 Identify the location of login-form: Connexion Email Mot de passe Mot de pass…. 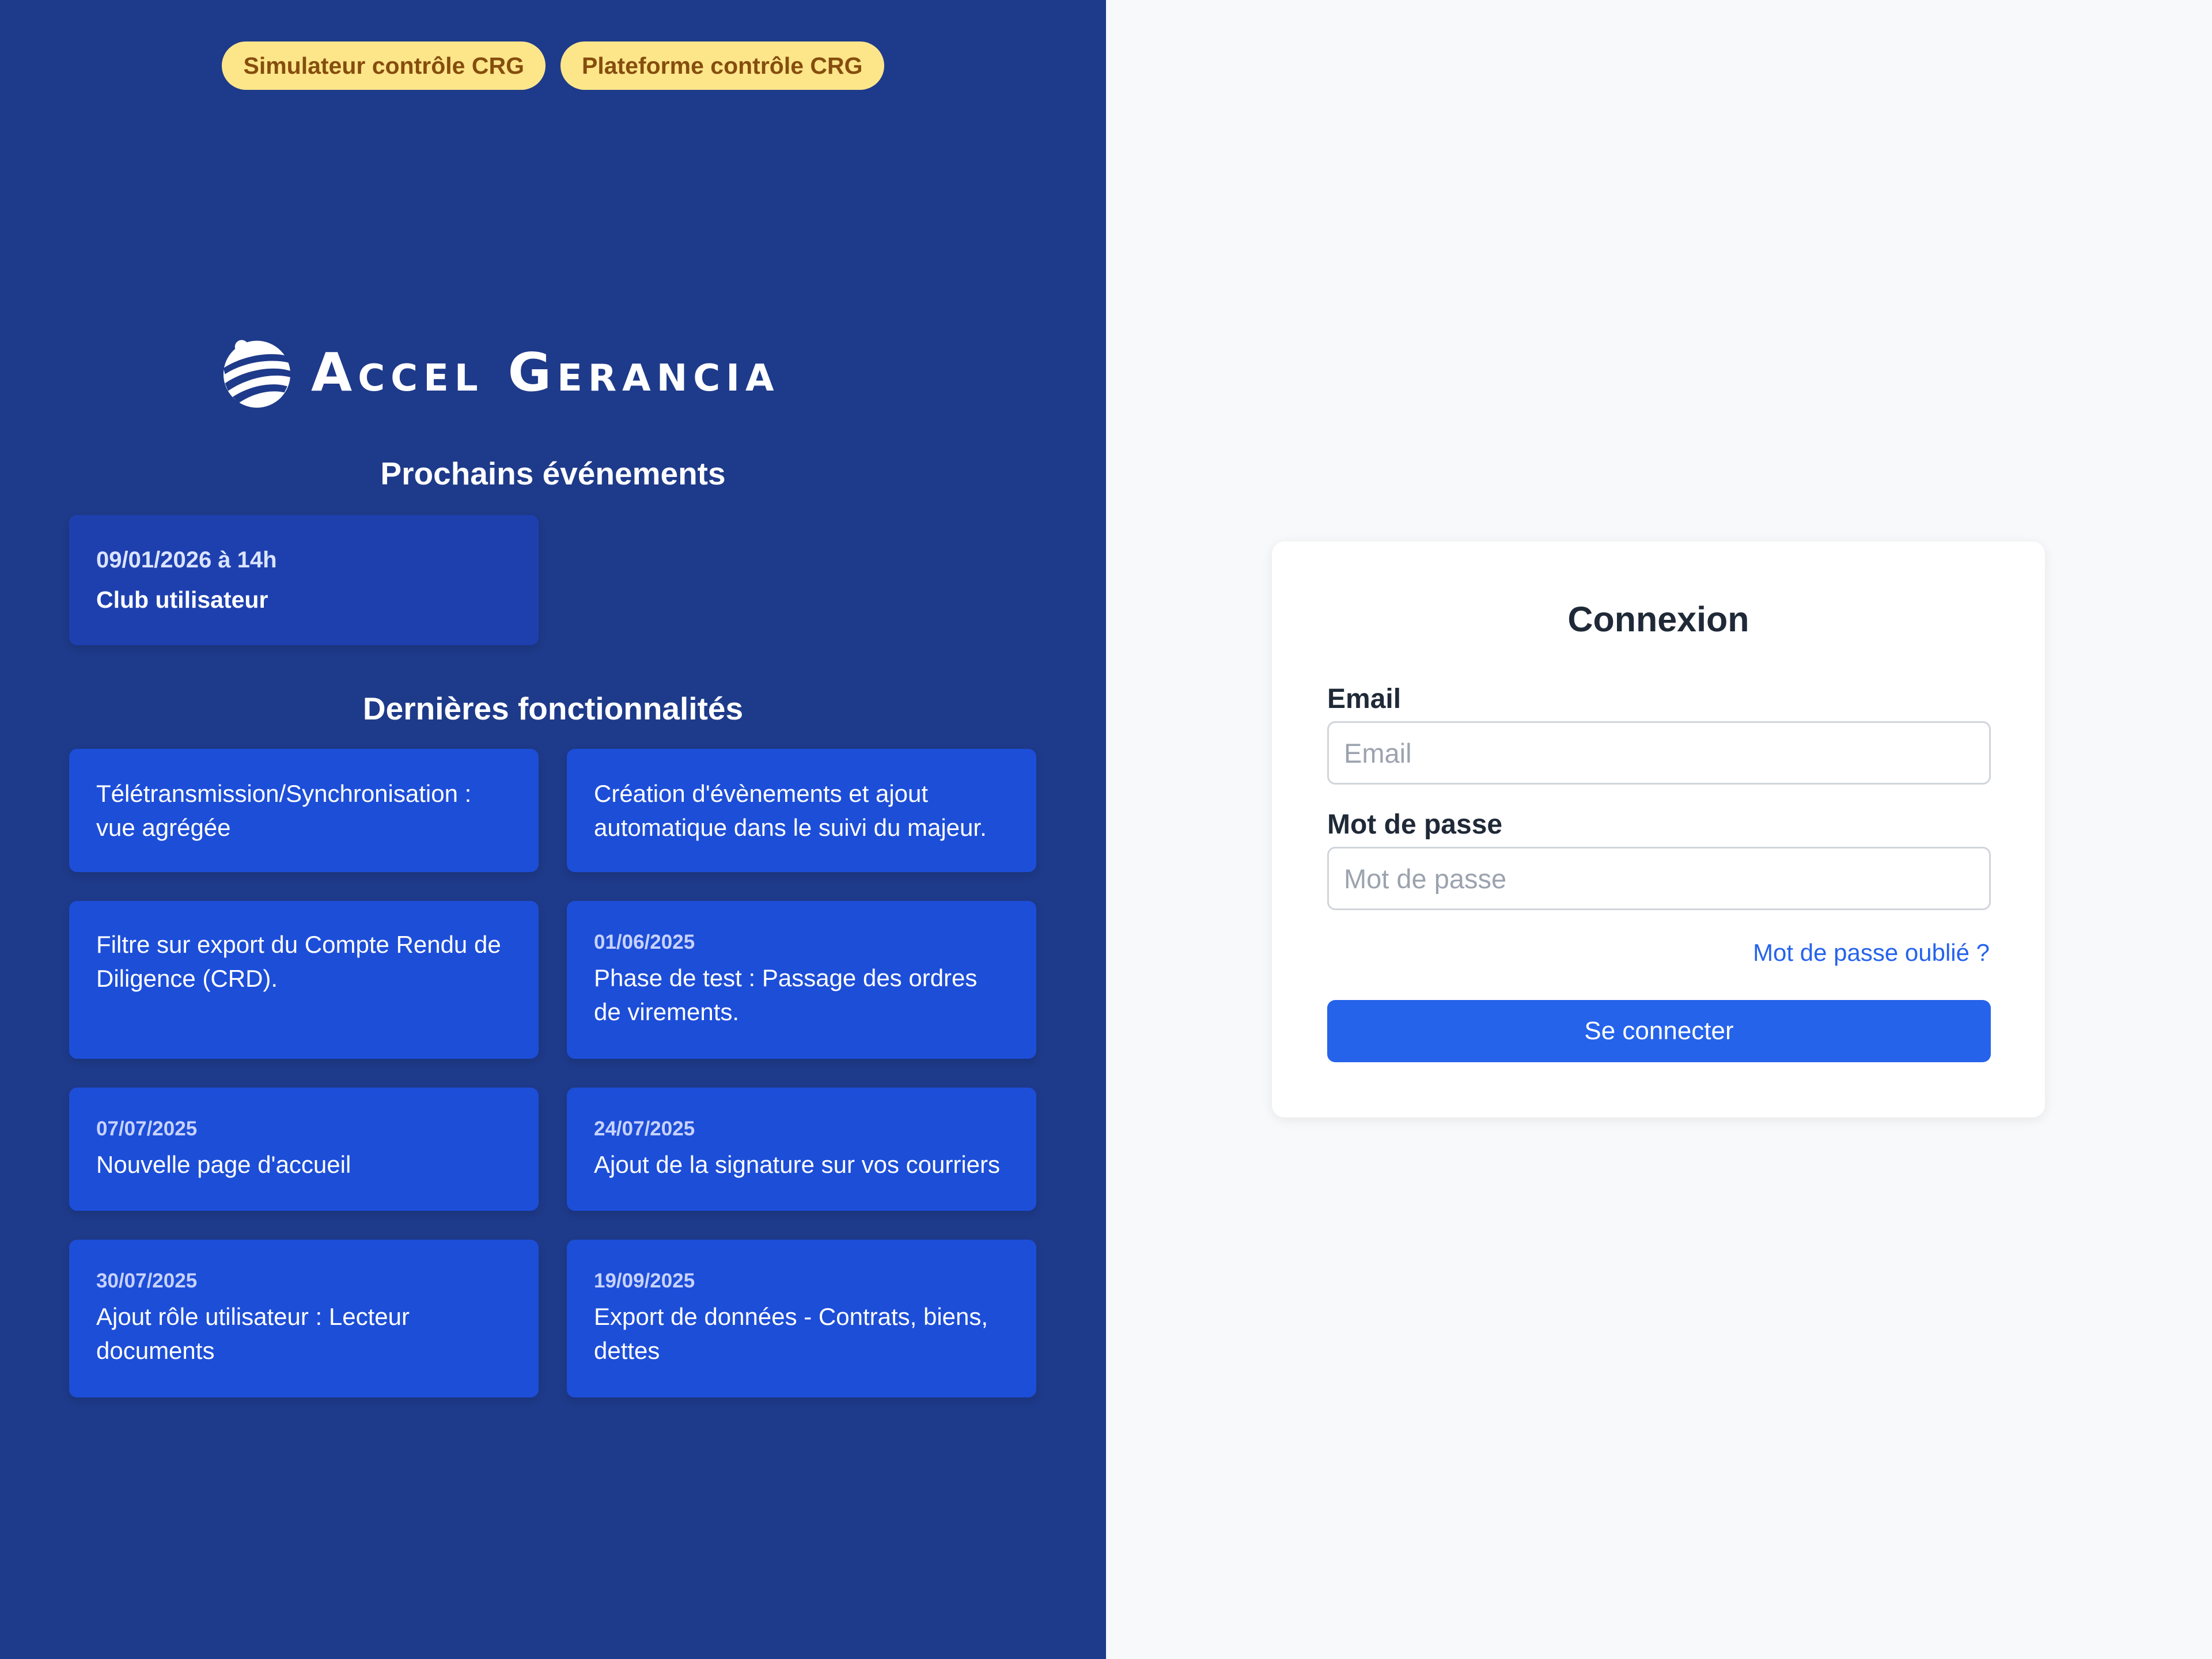
(1658, 829).